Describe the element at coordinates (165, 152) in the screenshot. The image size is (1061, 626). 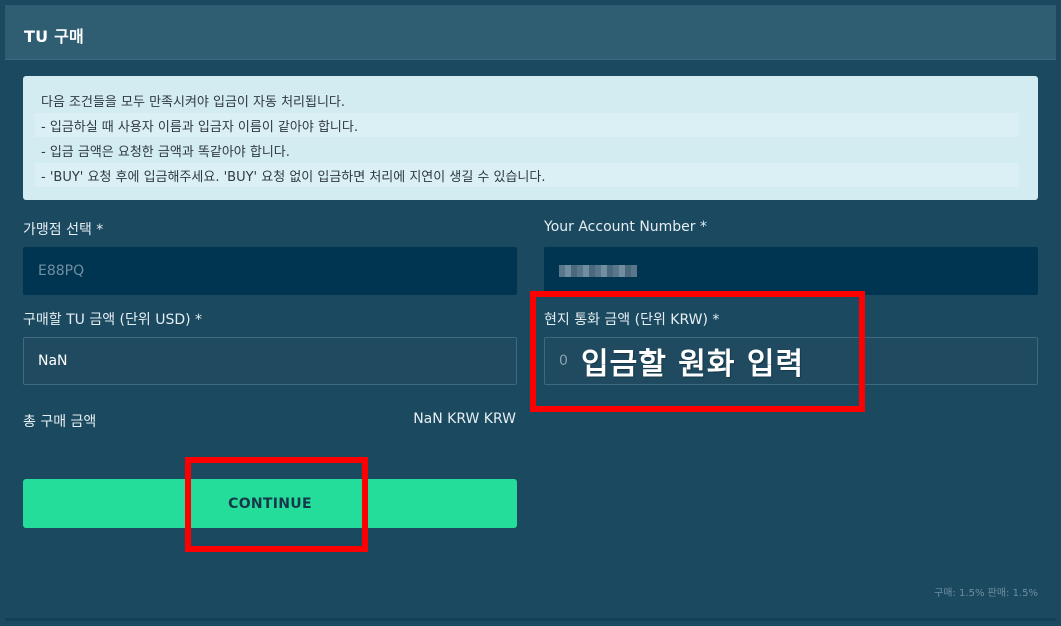
I see `notice-line-3: - 입금 금액은 요청한 금액과 똑같아야 합니다.` at that location.